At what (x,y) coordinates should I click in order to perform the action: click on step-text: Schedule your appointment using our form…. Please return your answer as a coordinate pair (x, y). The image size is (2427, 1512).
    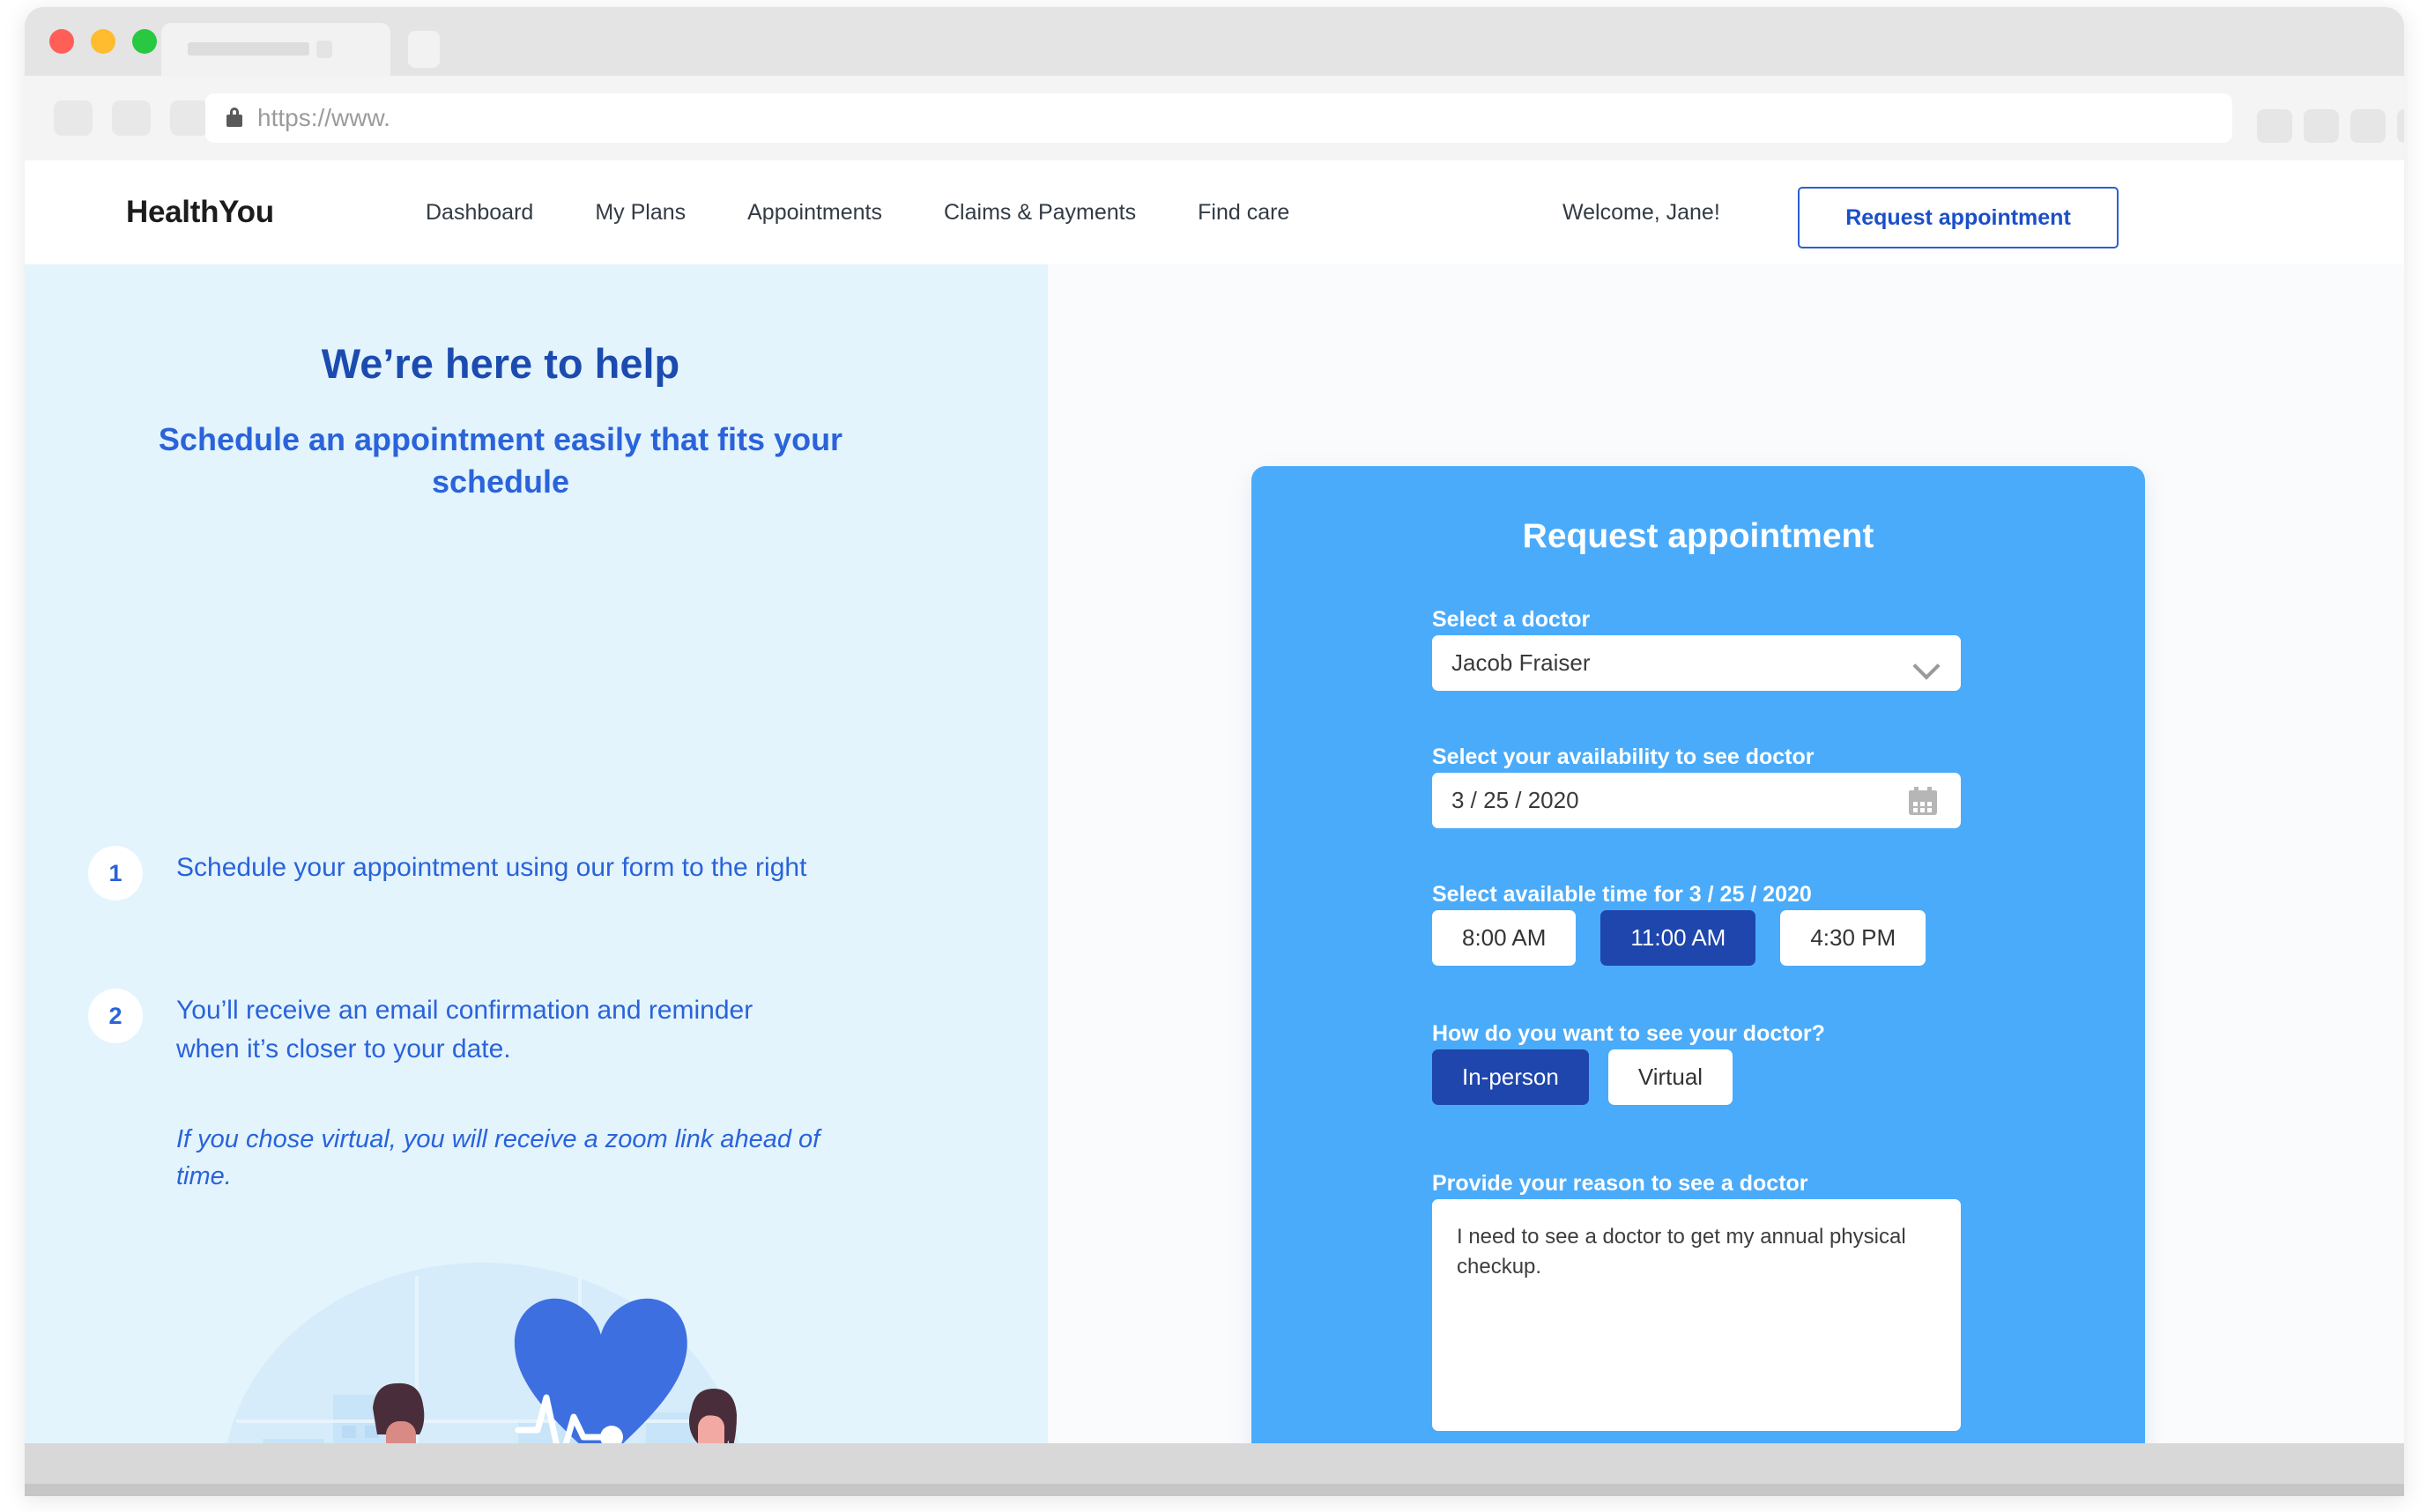
    Looking at the image, I should click on (491, 867).